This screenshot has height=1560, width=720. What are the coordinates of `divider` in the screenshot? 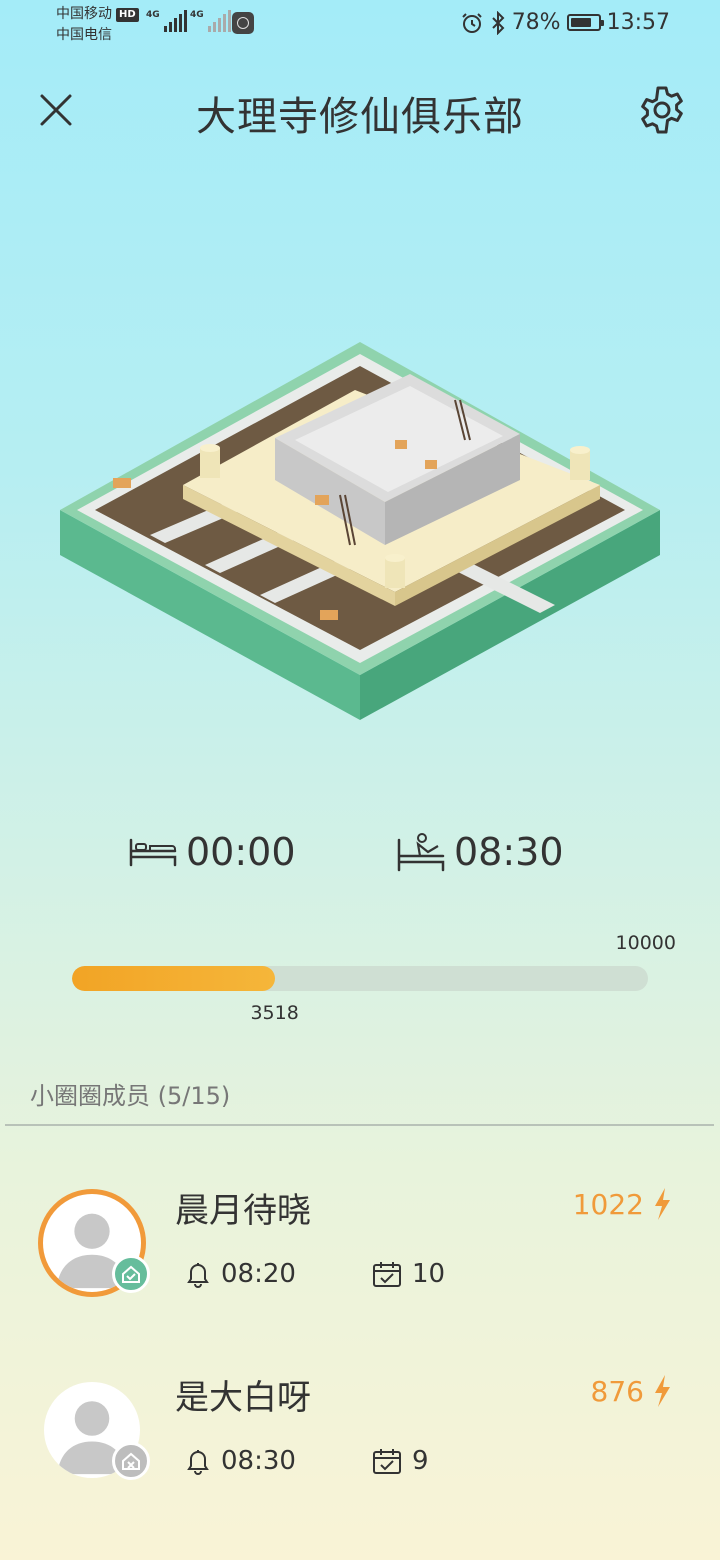 It's located at (359, 1125).